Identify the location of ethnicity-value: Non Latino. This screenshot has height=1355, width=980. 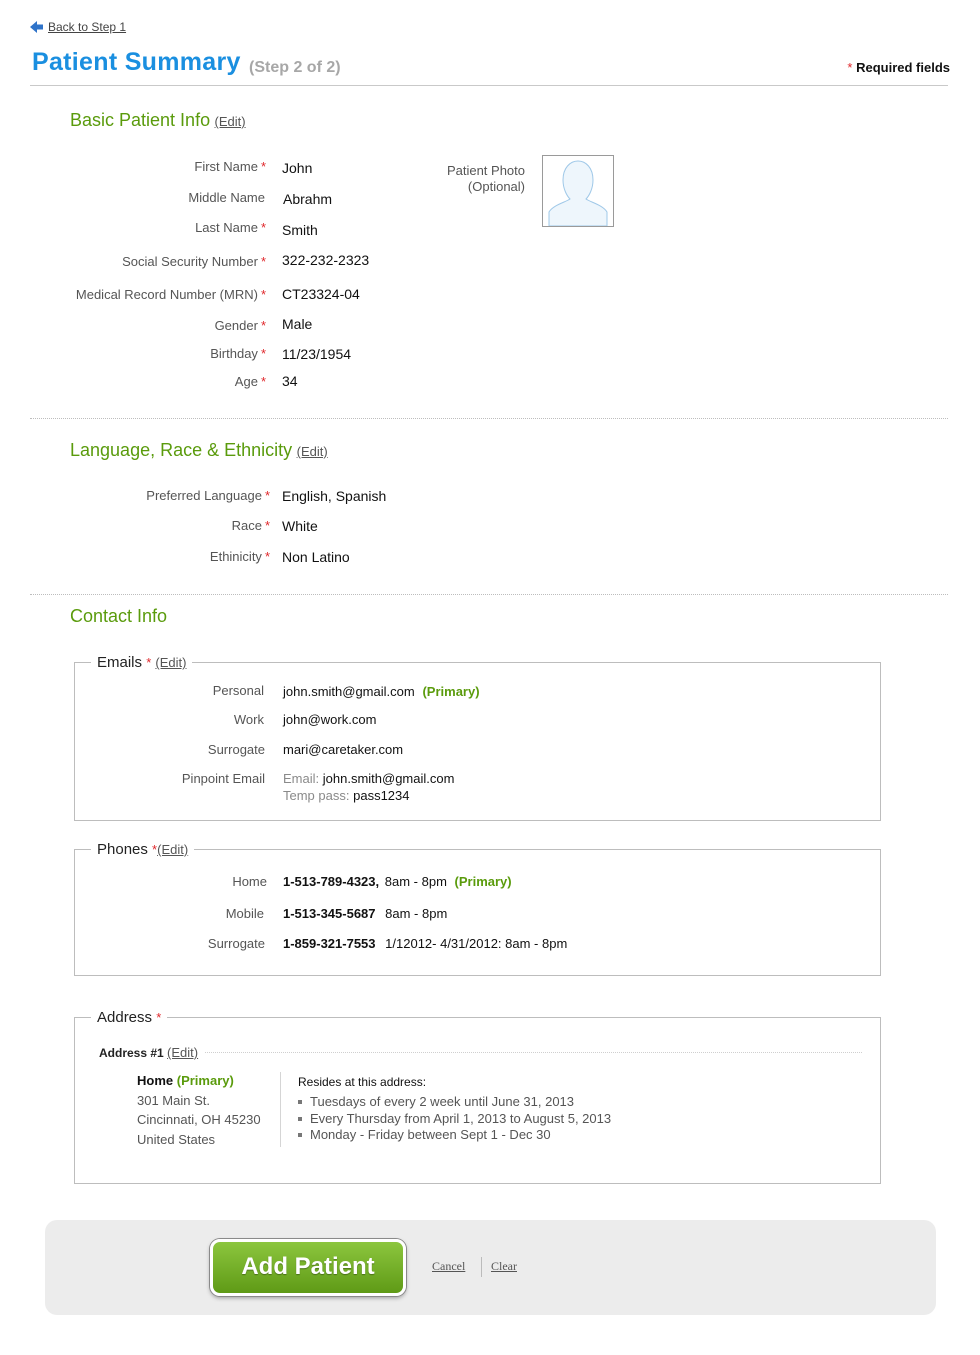
(316, 557).